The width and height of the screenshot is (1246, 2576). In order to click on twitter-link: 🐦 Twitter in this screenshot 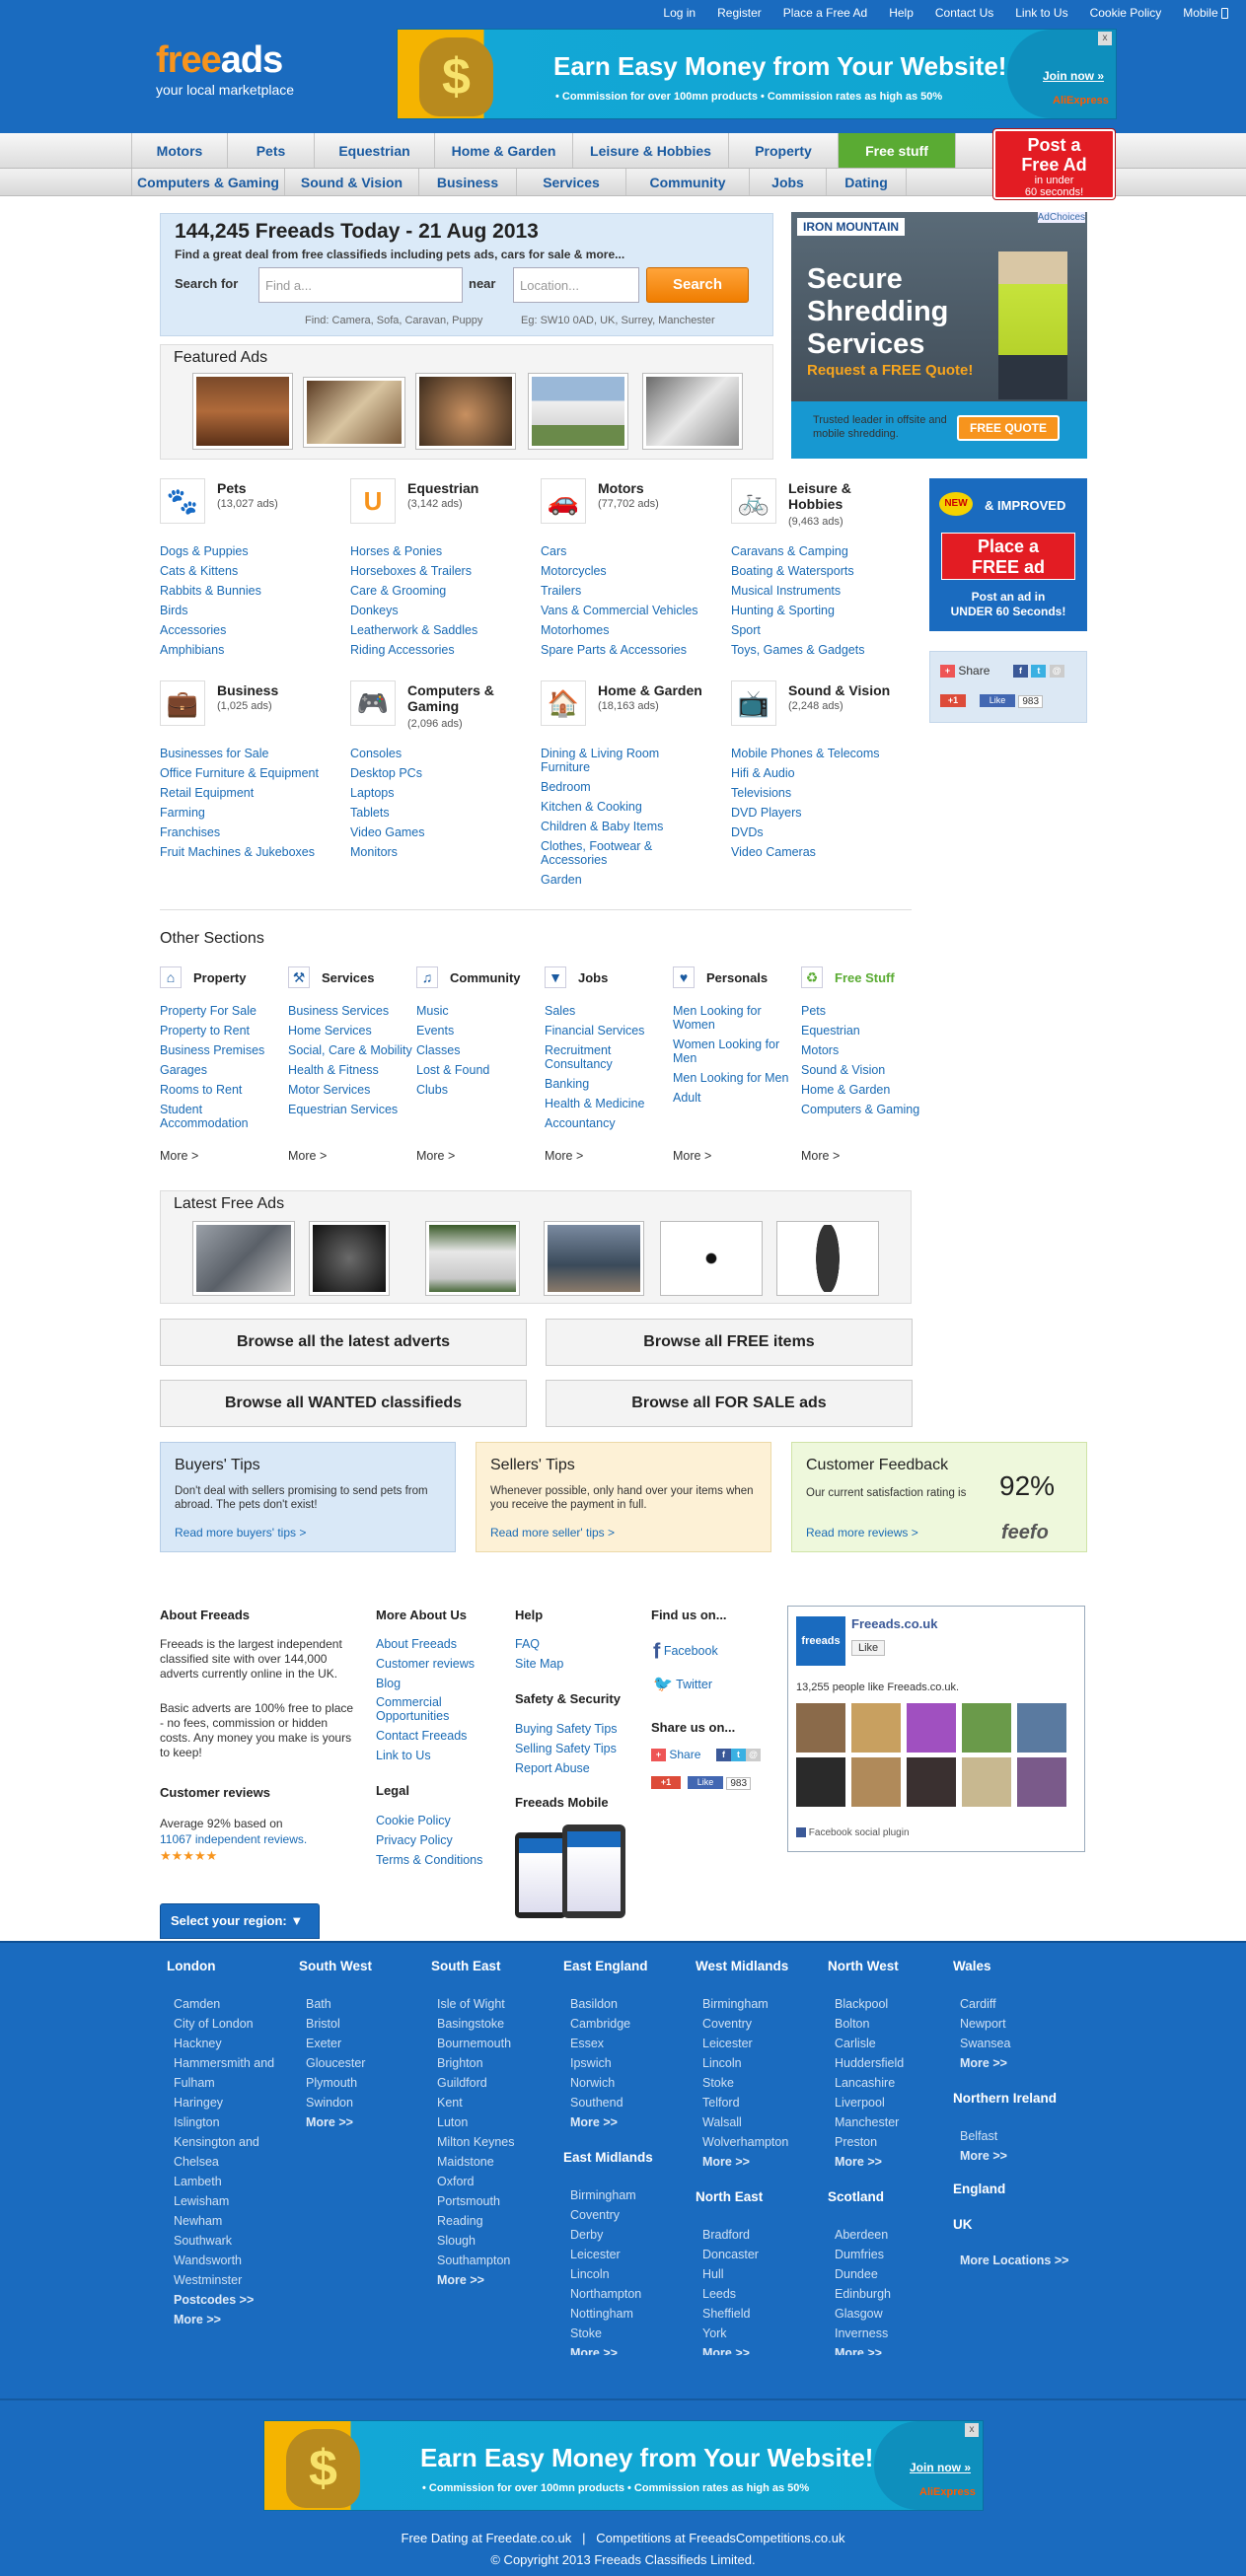, I will do `click(682, 1685)`.